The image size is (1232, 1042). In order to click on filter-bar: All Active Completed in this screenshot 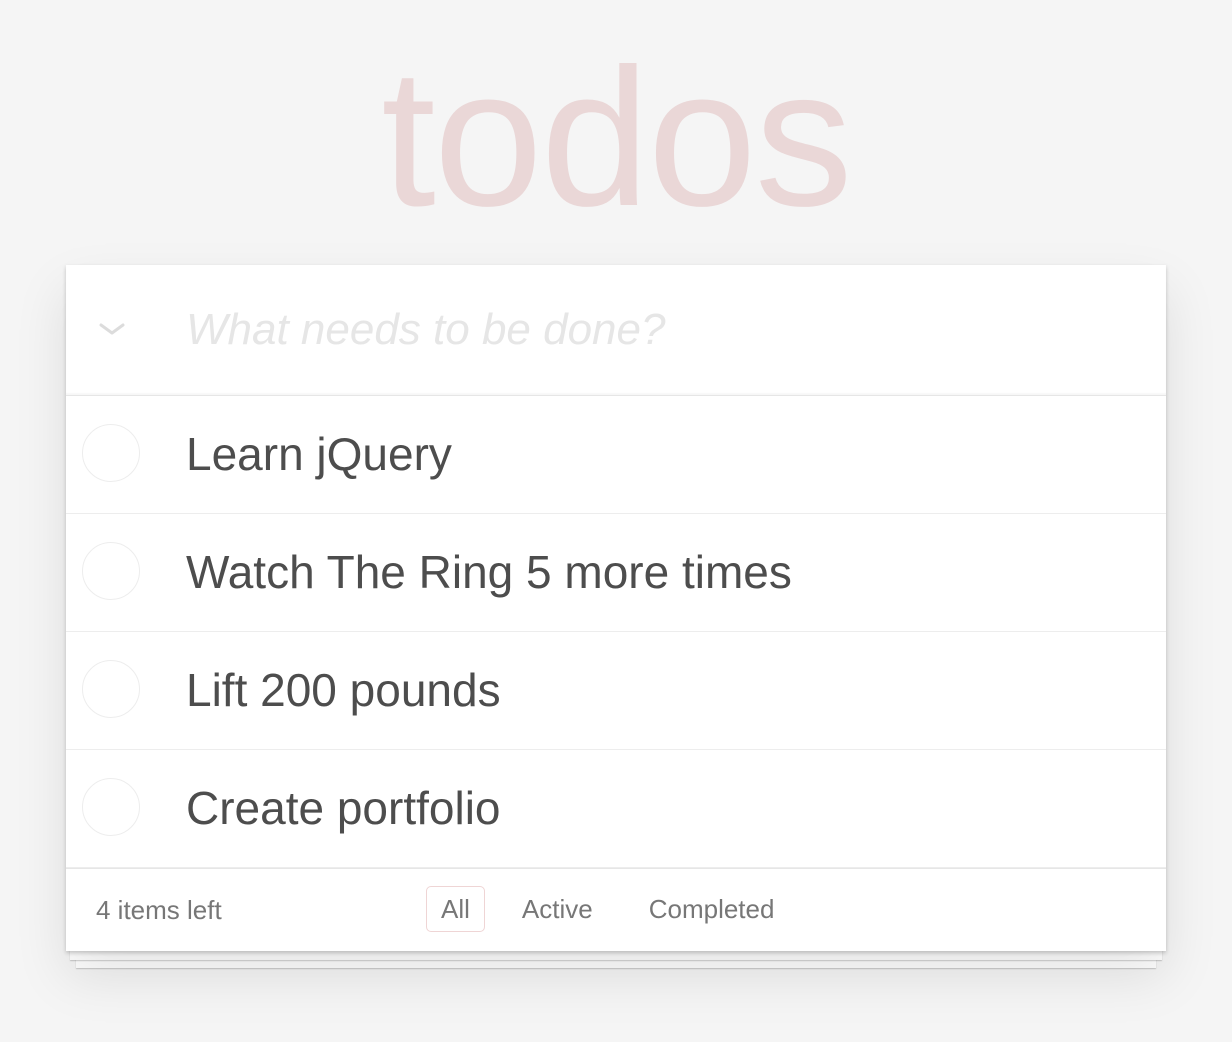, I will do `click(612, 909)`.